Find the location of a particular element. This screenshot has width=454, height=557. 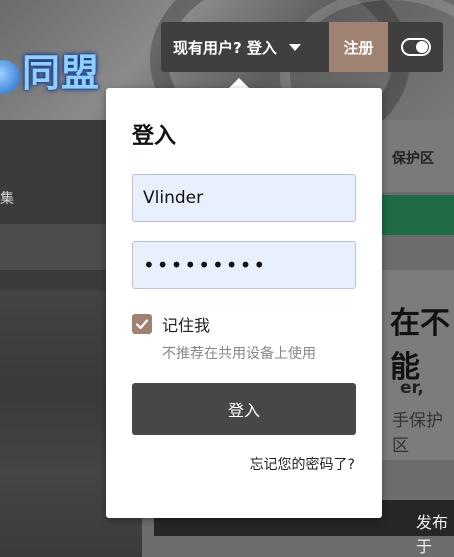

login-submit-button: 登入 is located at coordinates (244, 409).